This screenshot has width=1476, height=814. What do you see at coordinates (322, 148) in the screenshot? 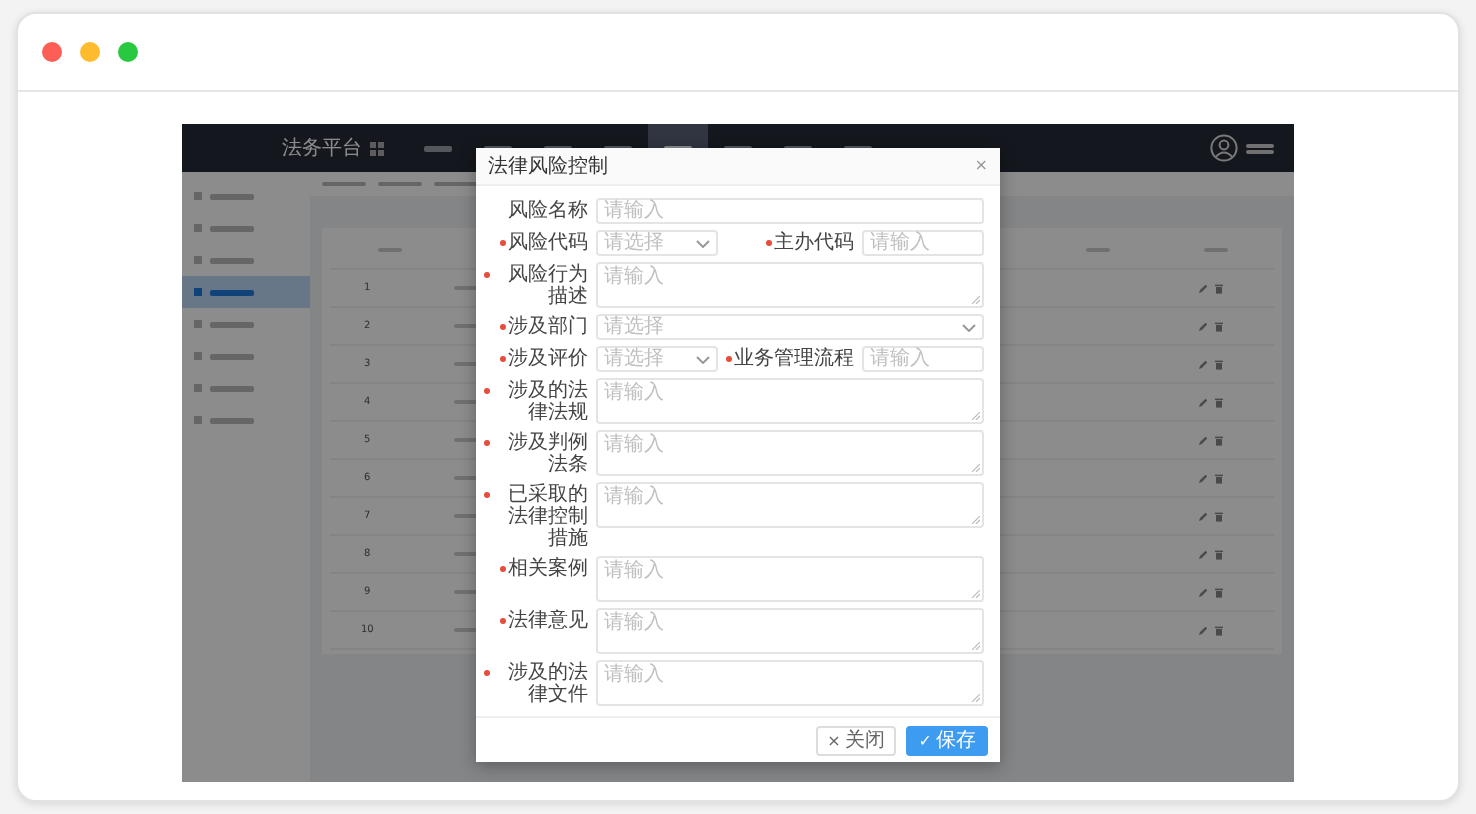
I see `app-title: 法务平台` at bounding box center [322, 148].